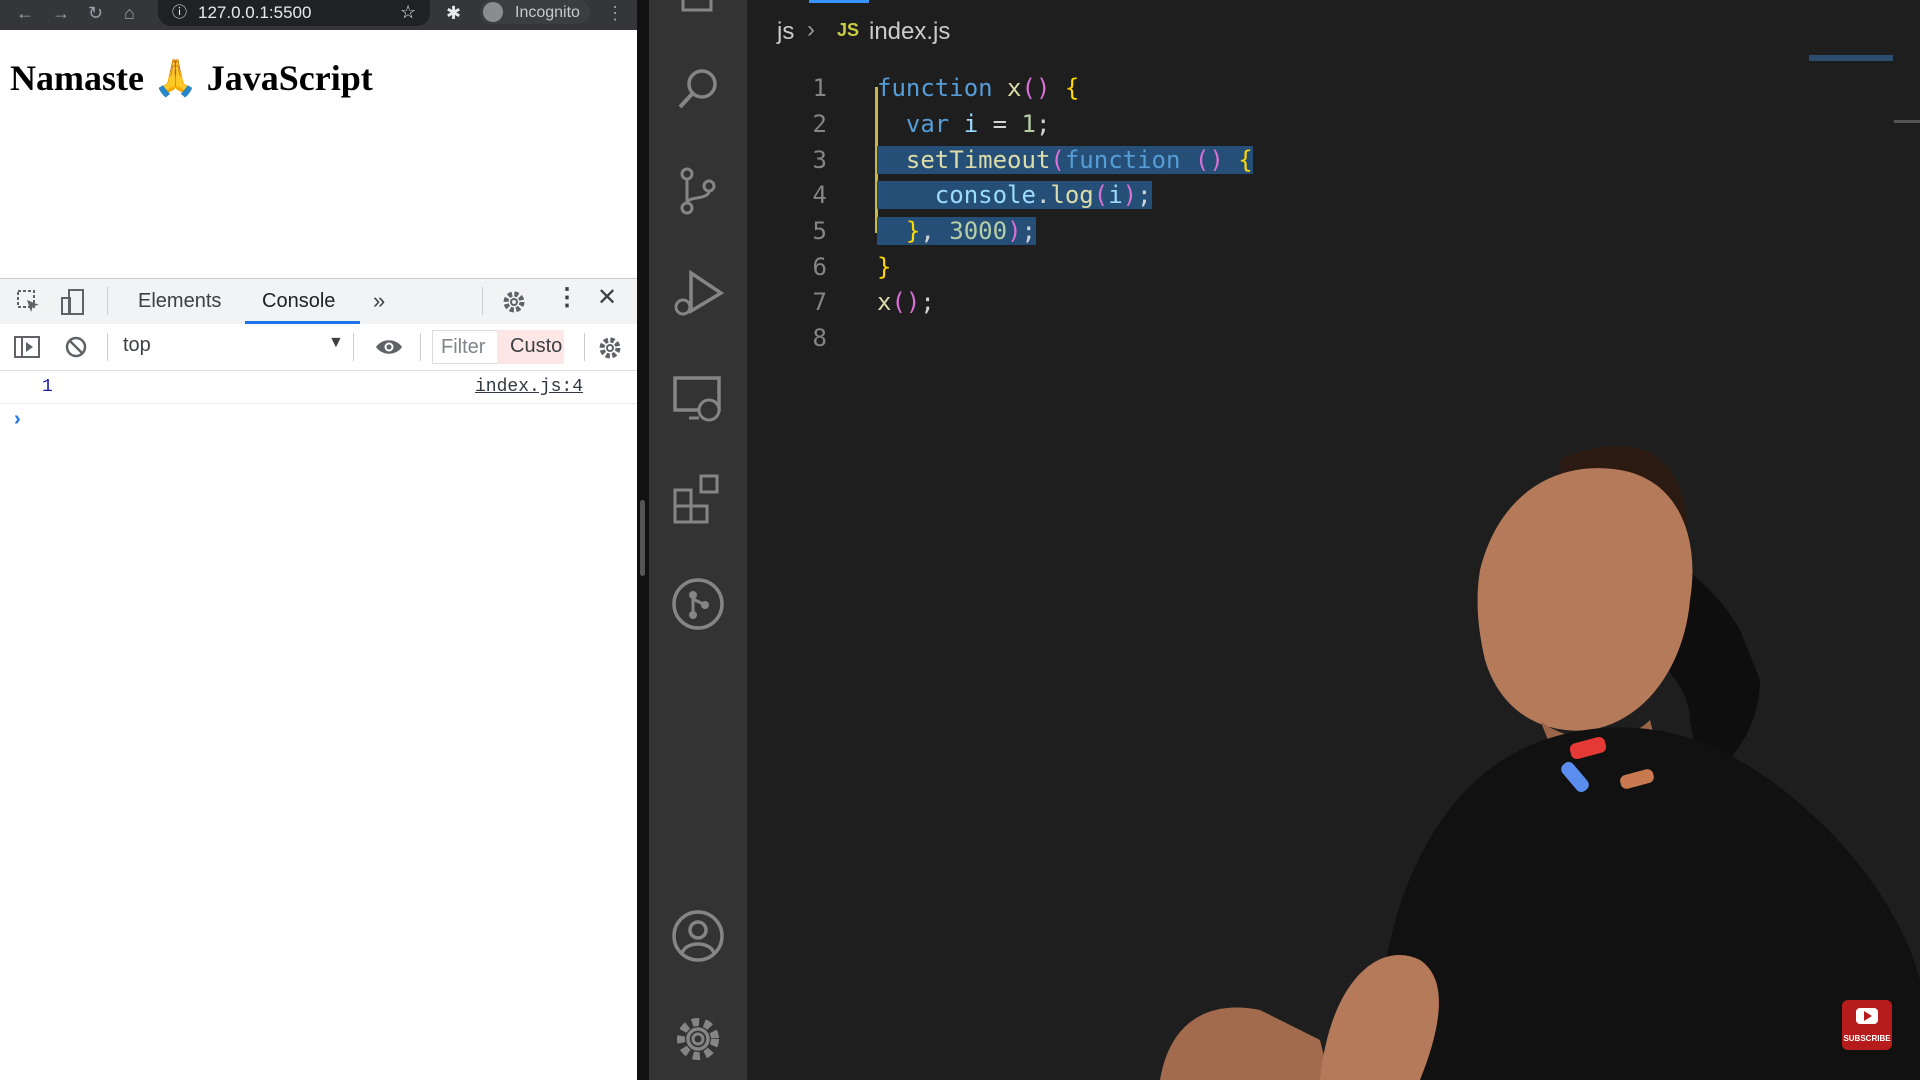 This screenshot has height=1080, width=1920. Describe the element at coordinates (255, 12) in the screenshot. I see `url-text: 127.0.0.1:5500` at that location.